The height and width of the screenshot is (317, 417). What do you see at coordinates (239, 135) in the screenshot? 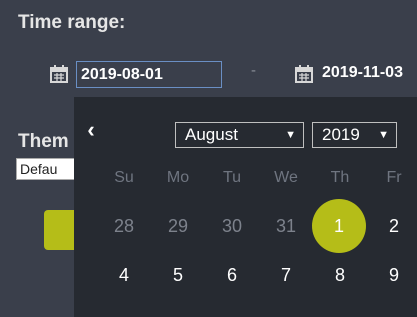
I see `month-select: August ▼` at bounding box center [239, 135].